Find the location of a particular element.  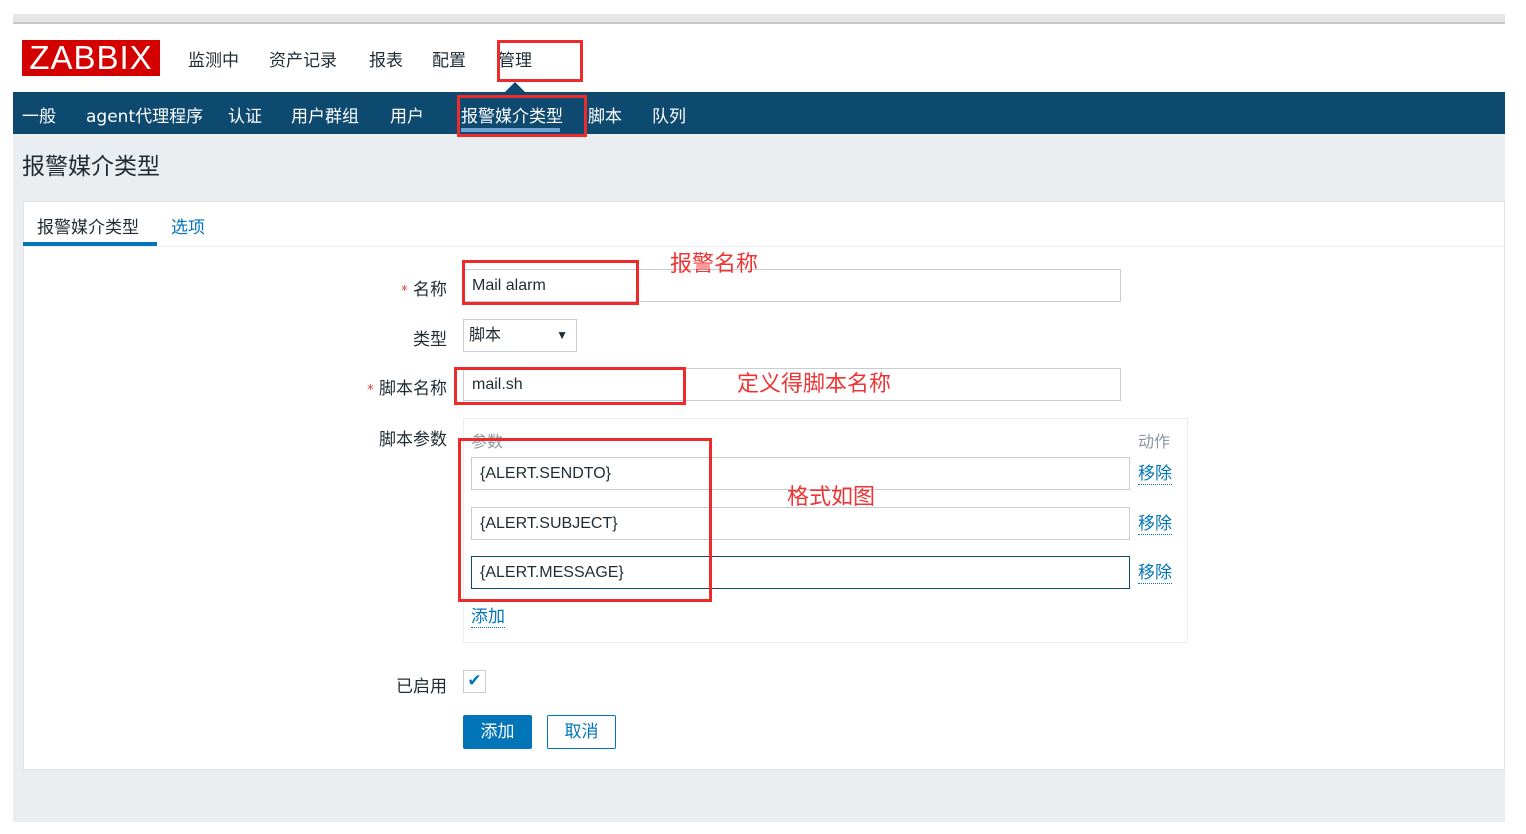

divider is located at coordinates (764, 246).